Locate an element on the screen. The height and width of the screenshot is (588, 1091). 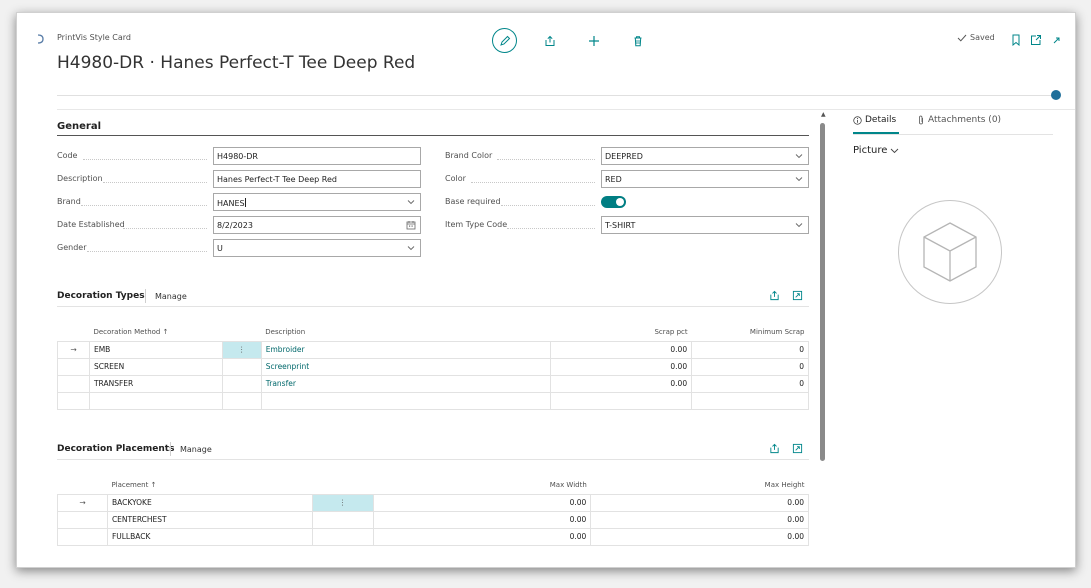
col-placement: Placement ↑ is located at coordinates (209, 485).